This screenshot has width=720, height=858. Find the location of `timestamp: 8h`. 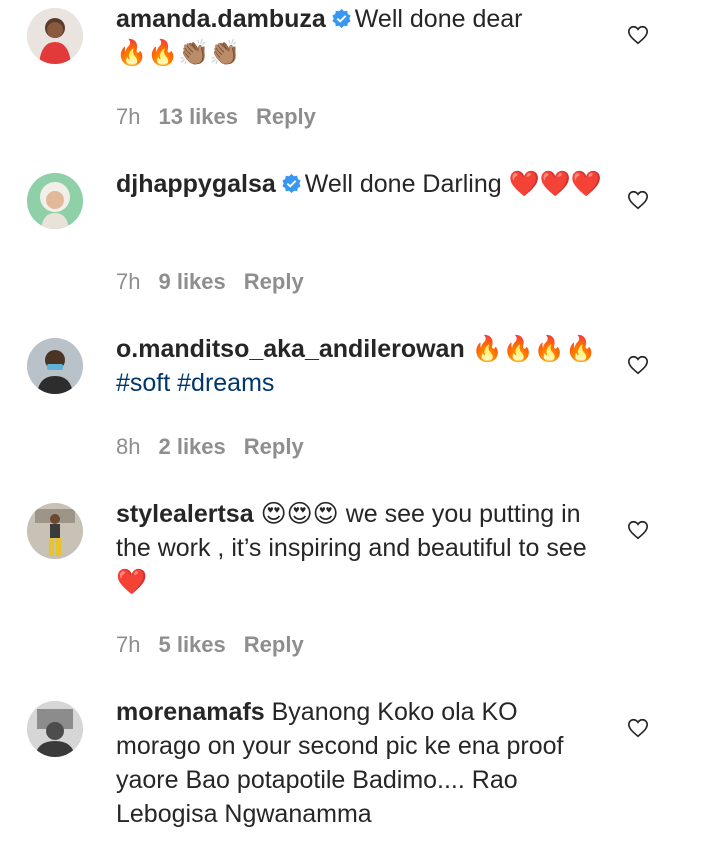

timestamp: 8h is located at coordinates (128, 446).